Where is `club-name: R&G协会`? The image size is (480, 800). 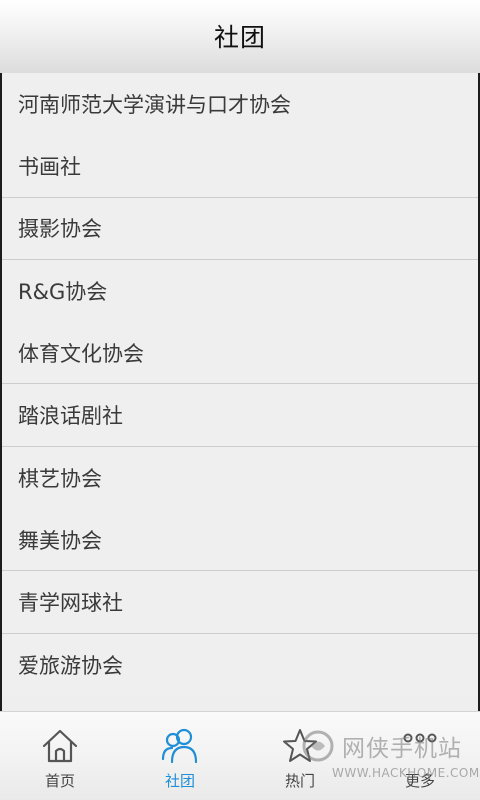
club-name: R&G协会 is located at coordinates (63, 292).